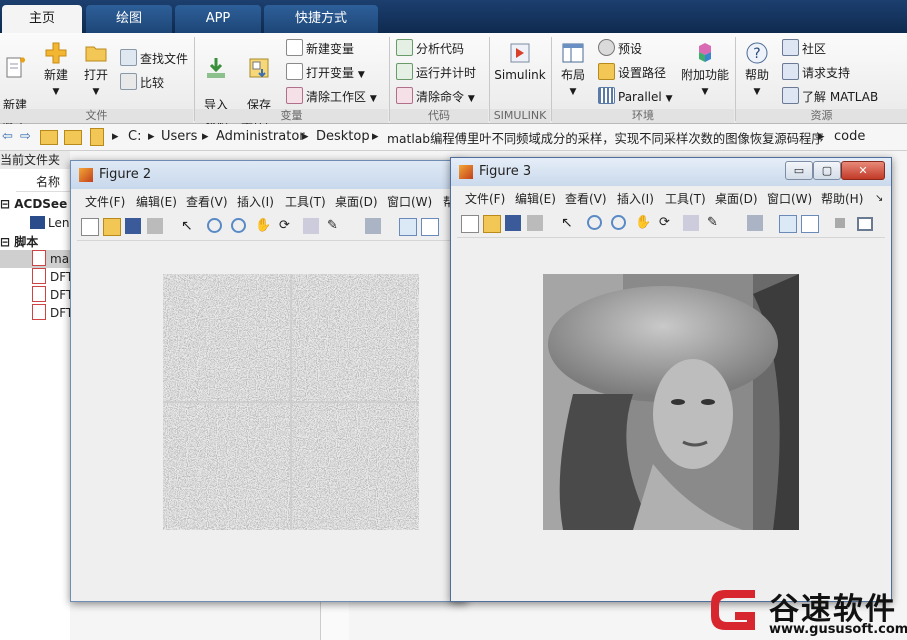 This screenshot has width=907, height=640. Describe the element at coordinates (671, 172) in the screenshot. I see `figure-3-titlebar: Figure 3 ▭ ▢ ✕` at that location.